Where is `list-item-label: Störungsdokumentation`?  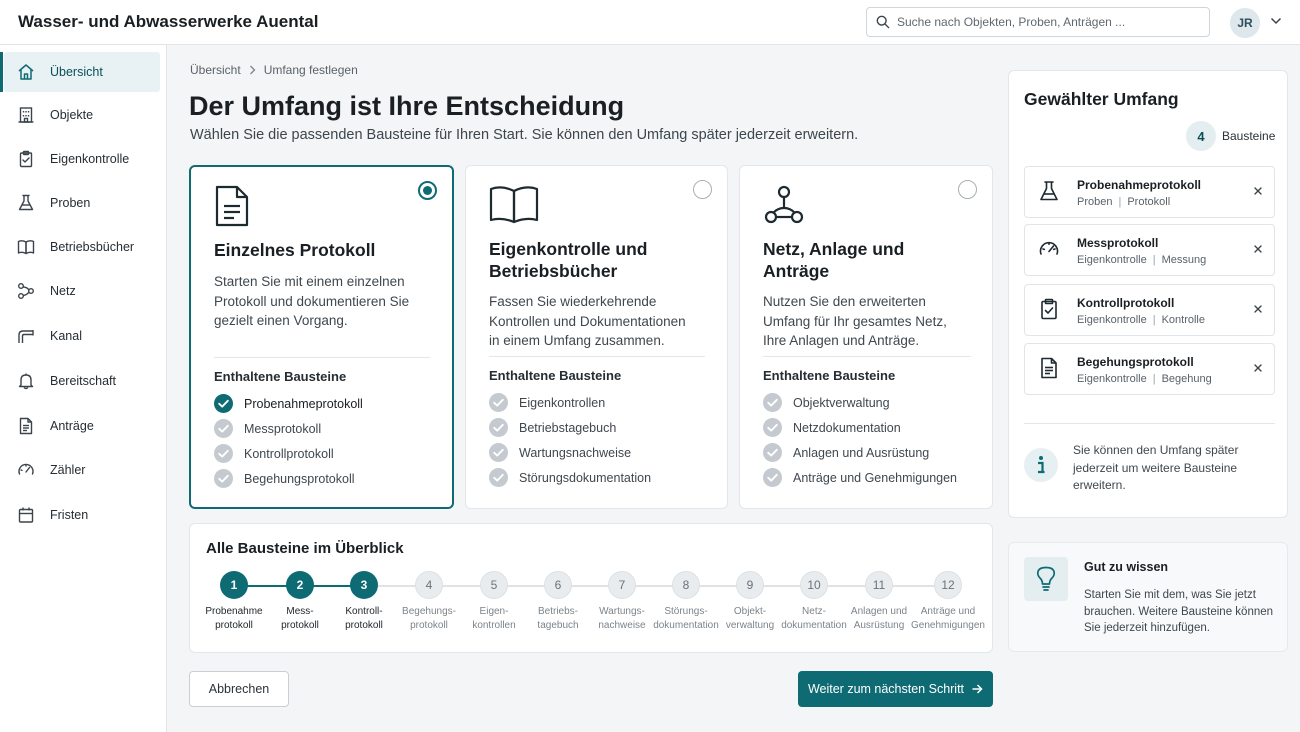
list-item-label: Störungsdokumentation is located at coordinates (585, 477).